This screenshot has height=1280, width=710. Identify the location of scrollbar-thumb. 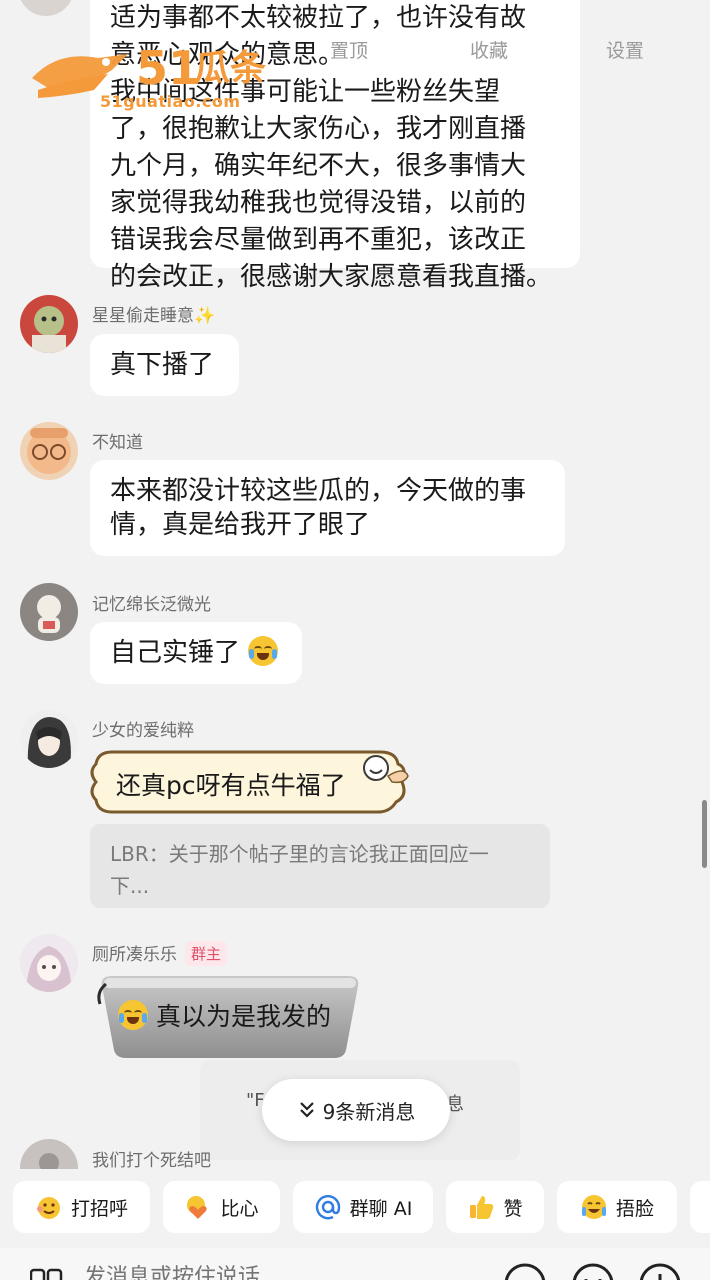
(704, 834).